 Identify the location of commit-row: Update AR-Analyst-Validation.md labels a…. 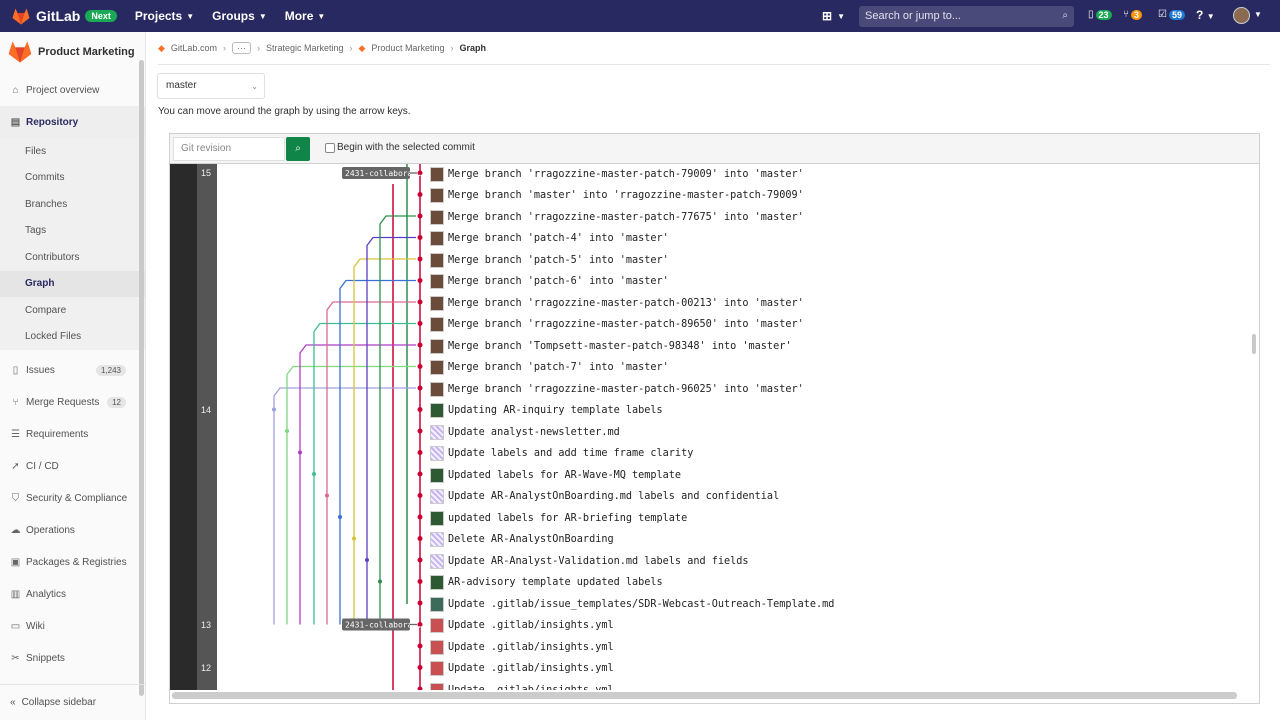
(589, 561).